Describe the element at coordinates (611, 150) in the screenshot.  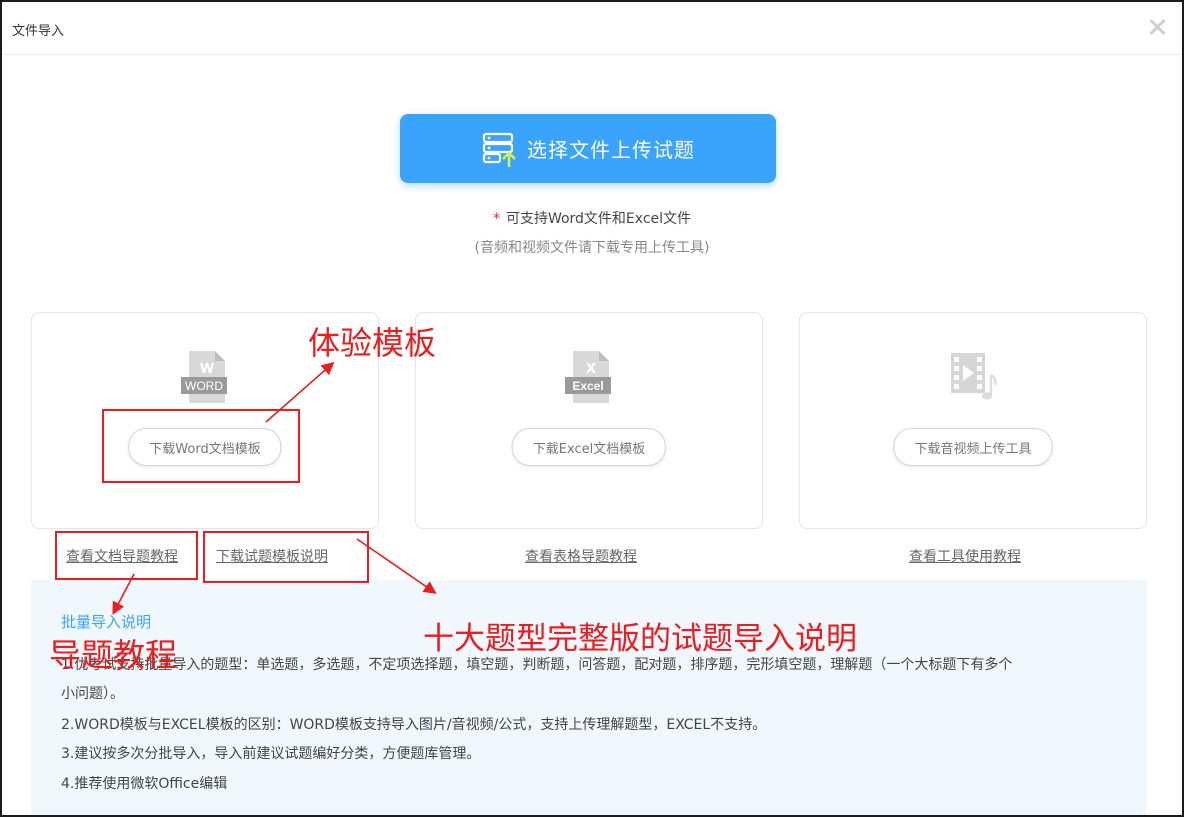
I see `upload-button-label: 选择文件上传试题` at that location.